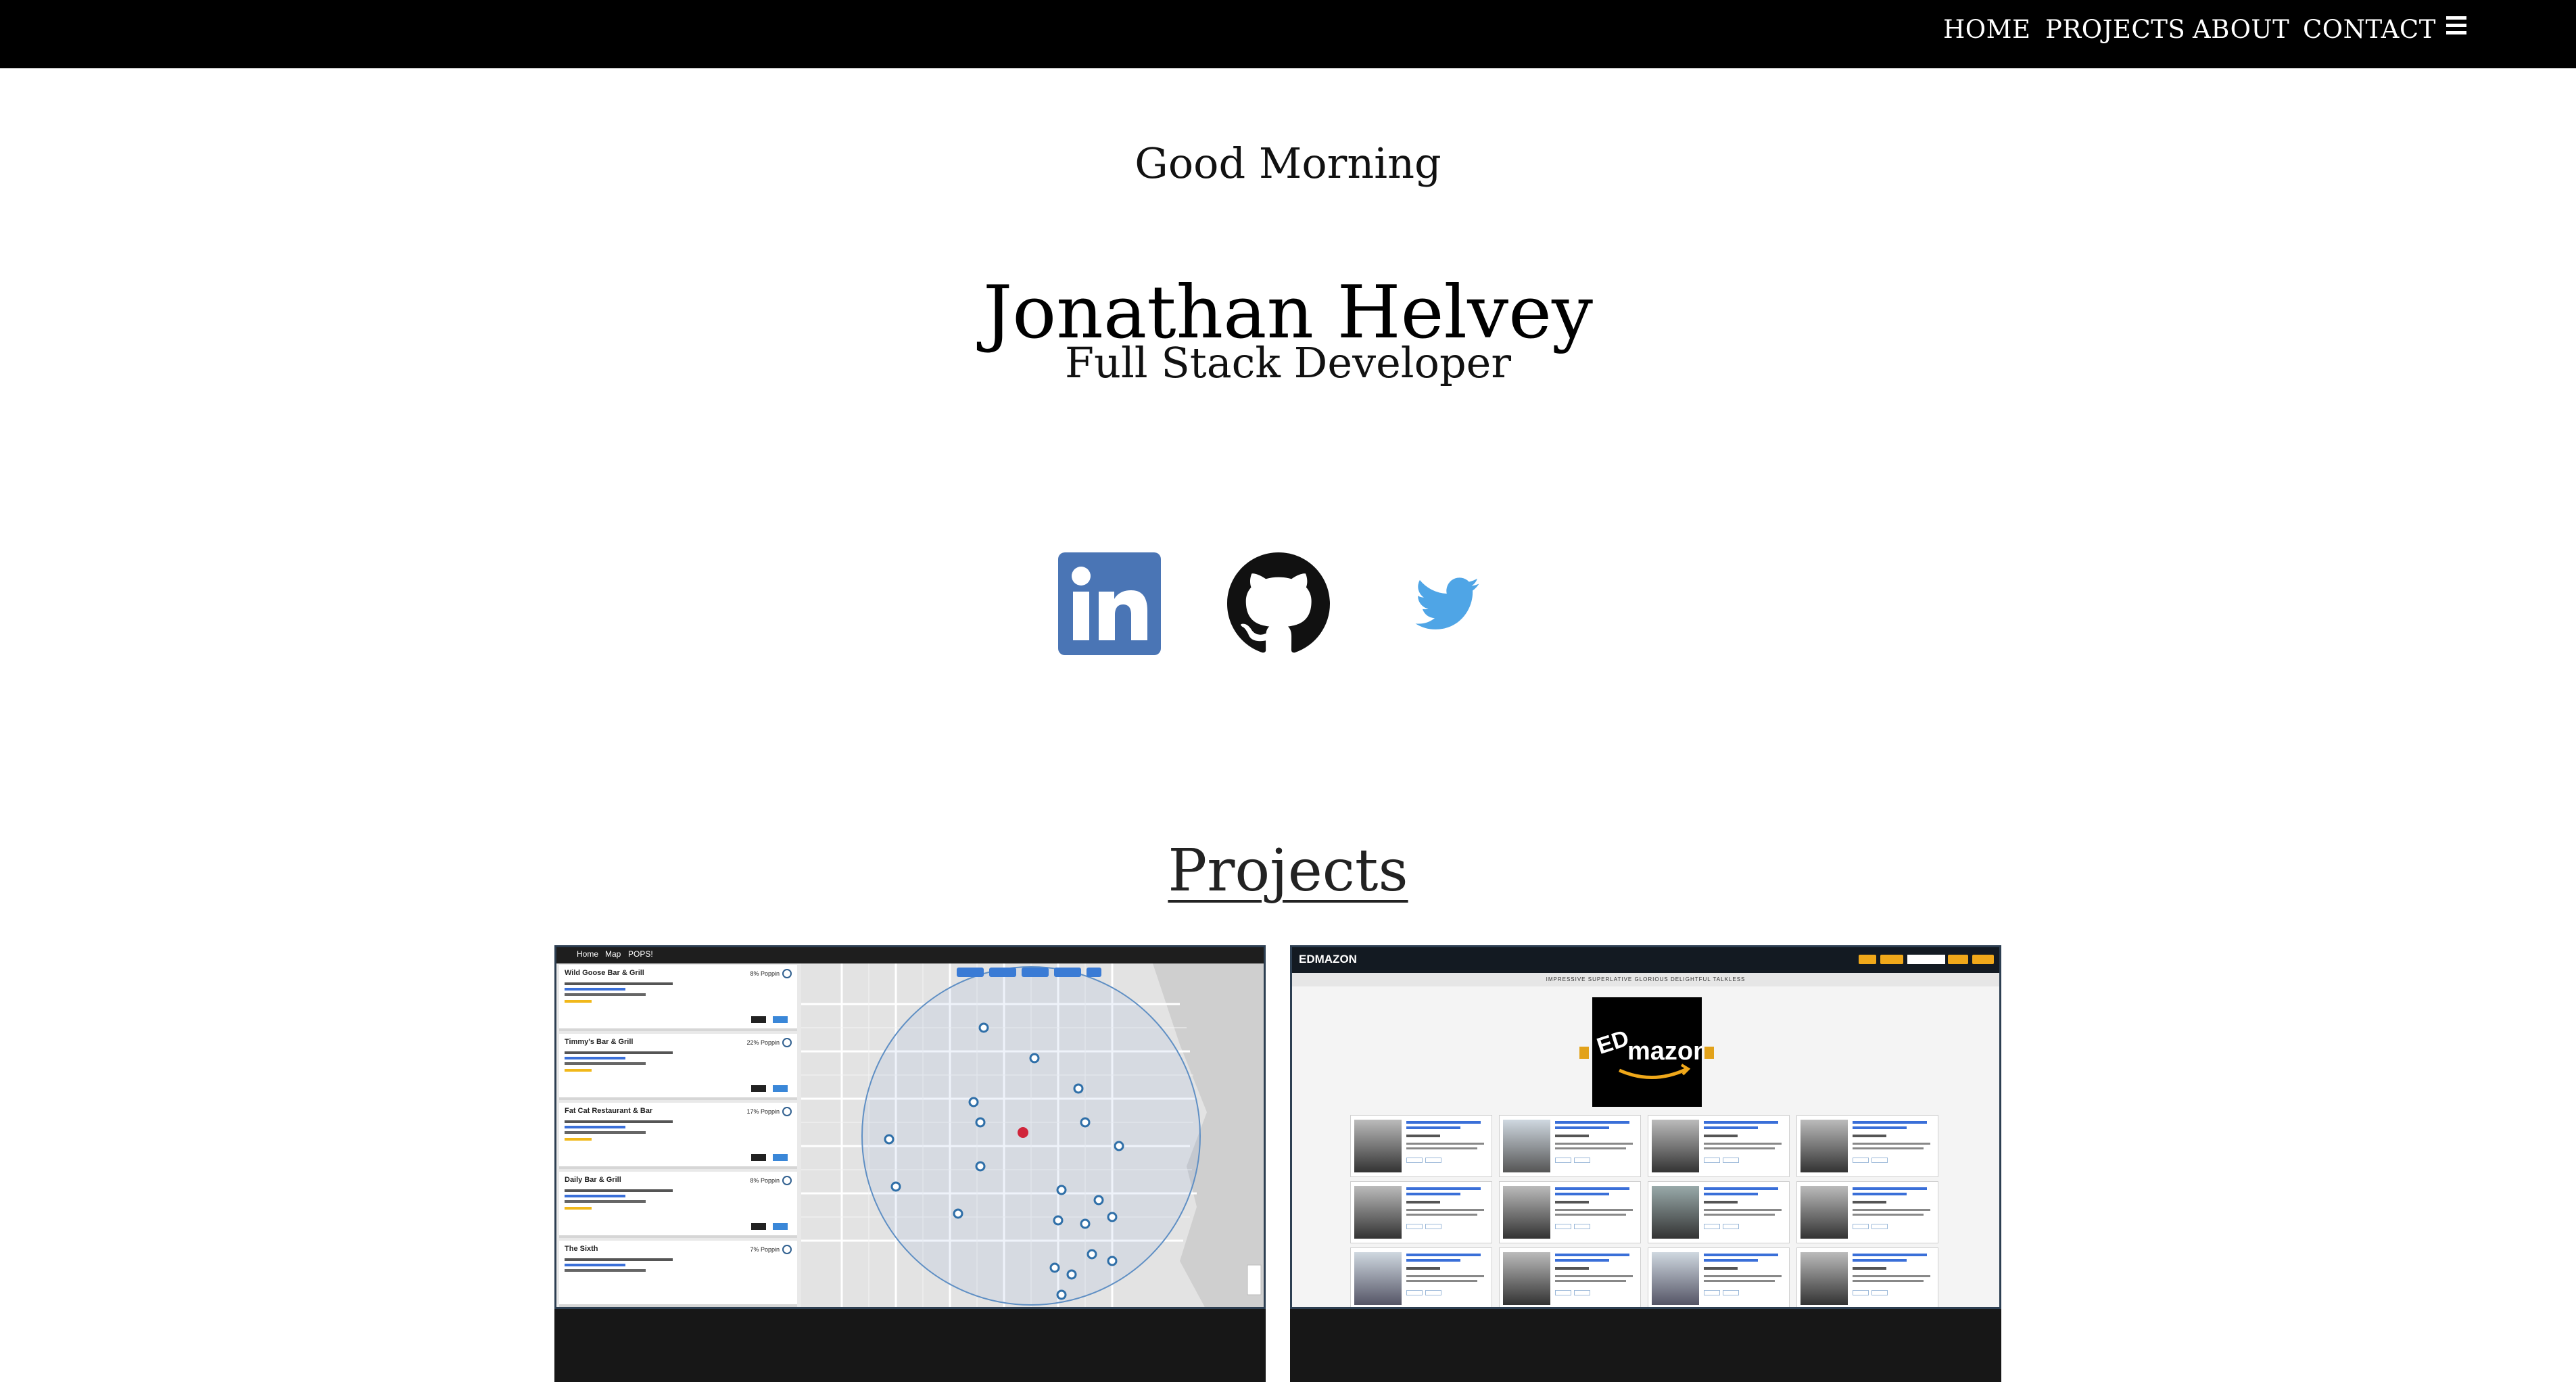  Describe the element at coordinates (678, 1205) in the screenshot. I see `list-item: Daily Bar & Grill 8% Poppin` at that location.